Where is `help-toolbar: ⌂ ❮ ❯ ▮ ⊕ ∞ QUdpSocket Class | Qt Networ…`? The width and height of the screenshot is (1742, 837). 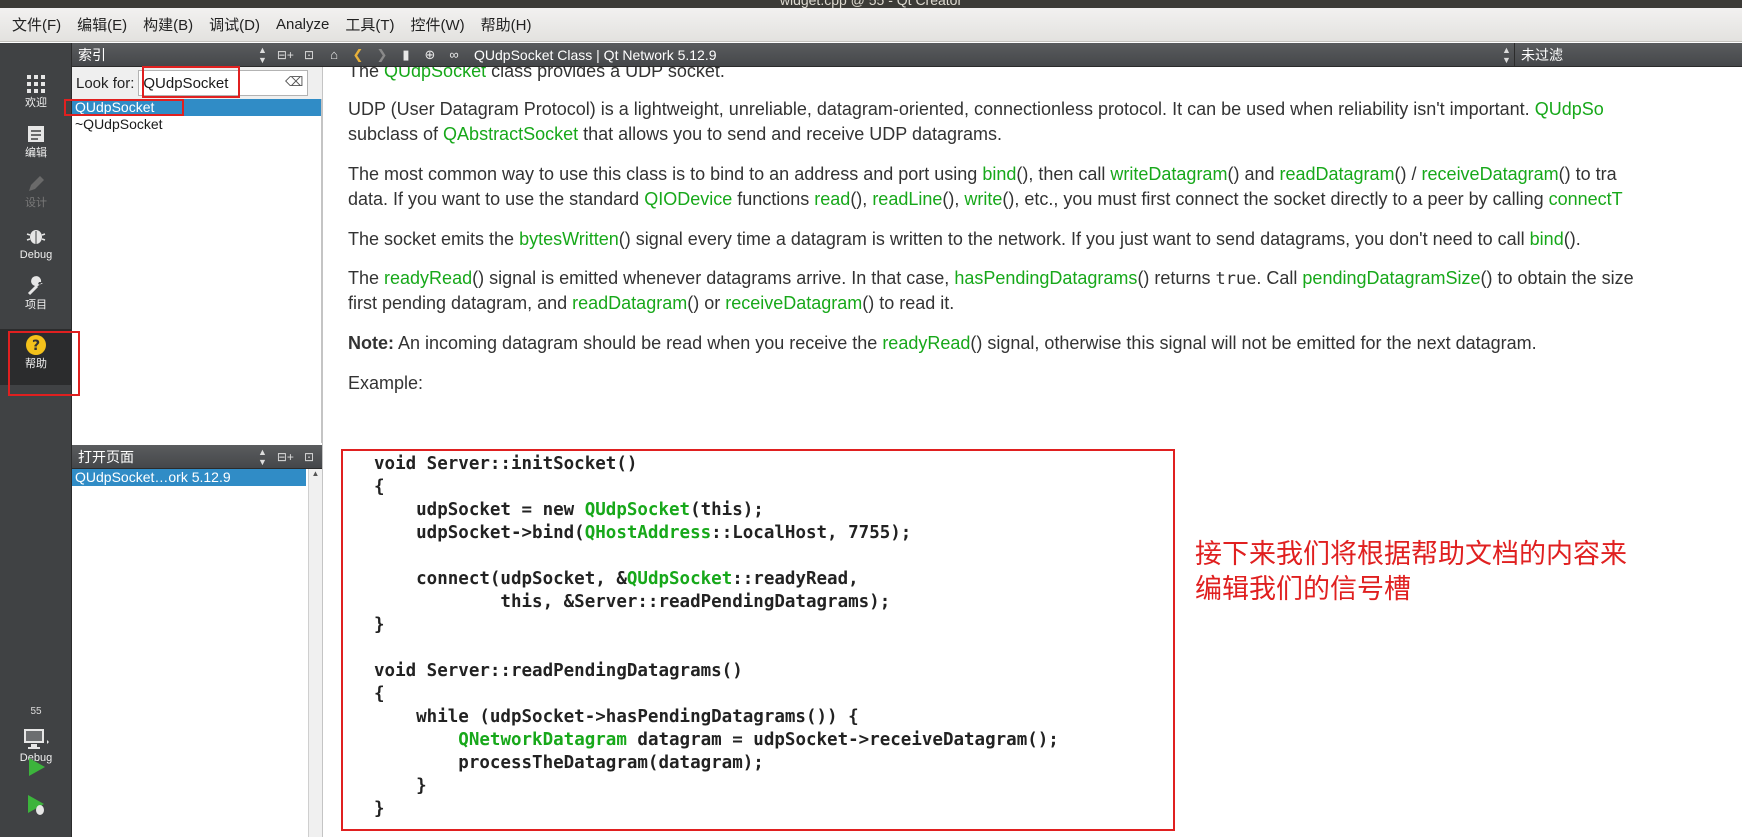
help-toolbar: ⌂ ❮ ❯ ▮ ⊕ ∞ QUdpSocket Class | Qt Networ… is located at coordinates (1032, 55).